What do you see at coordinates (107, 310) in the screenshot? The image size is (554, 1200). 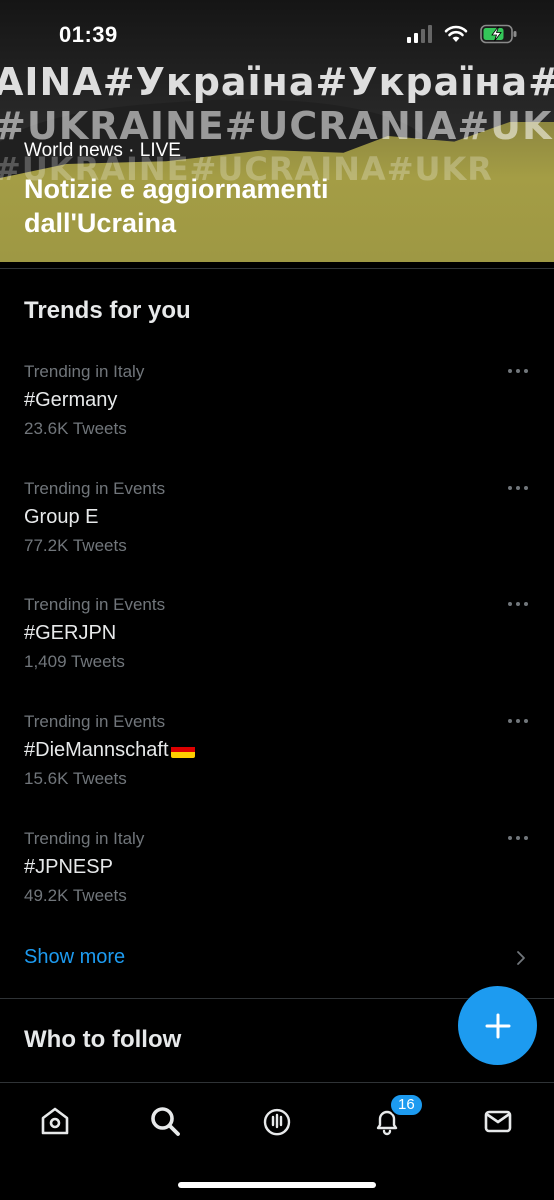 I see `trends-title: Trends for you` at bounding box center [107, 310].